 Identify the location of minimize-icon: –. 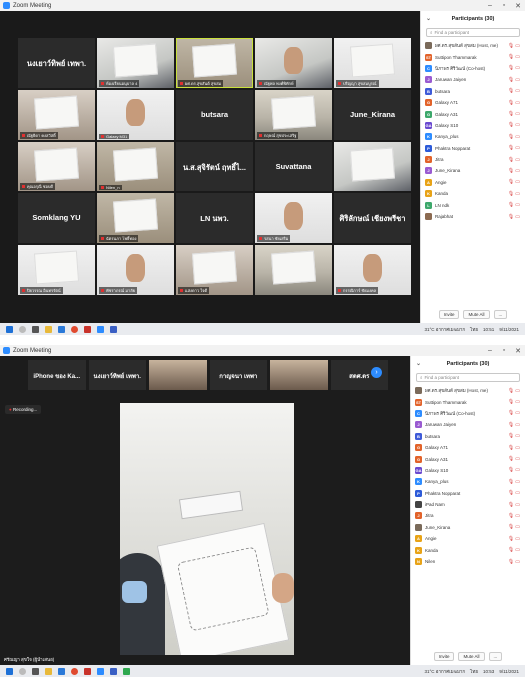
(490, 350).